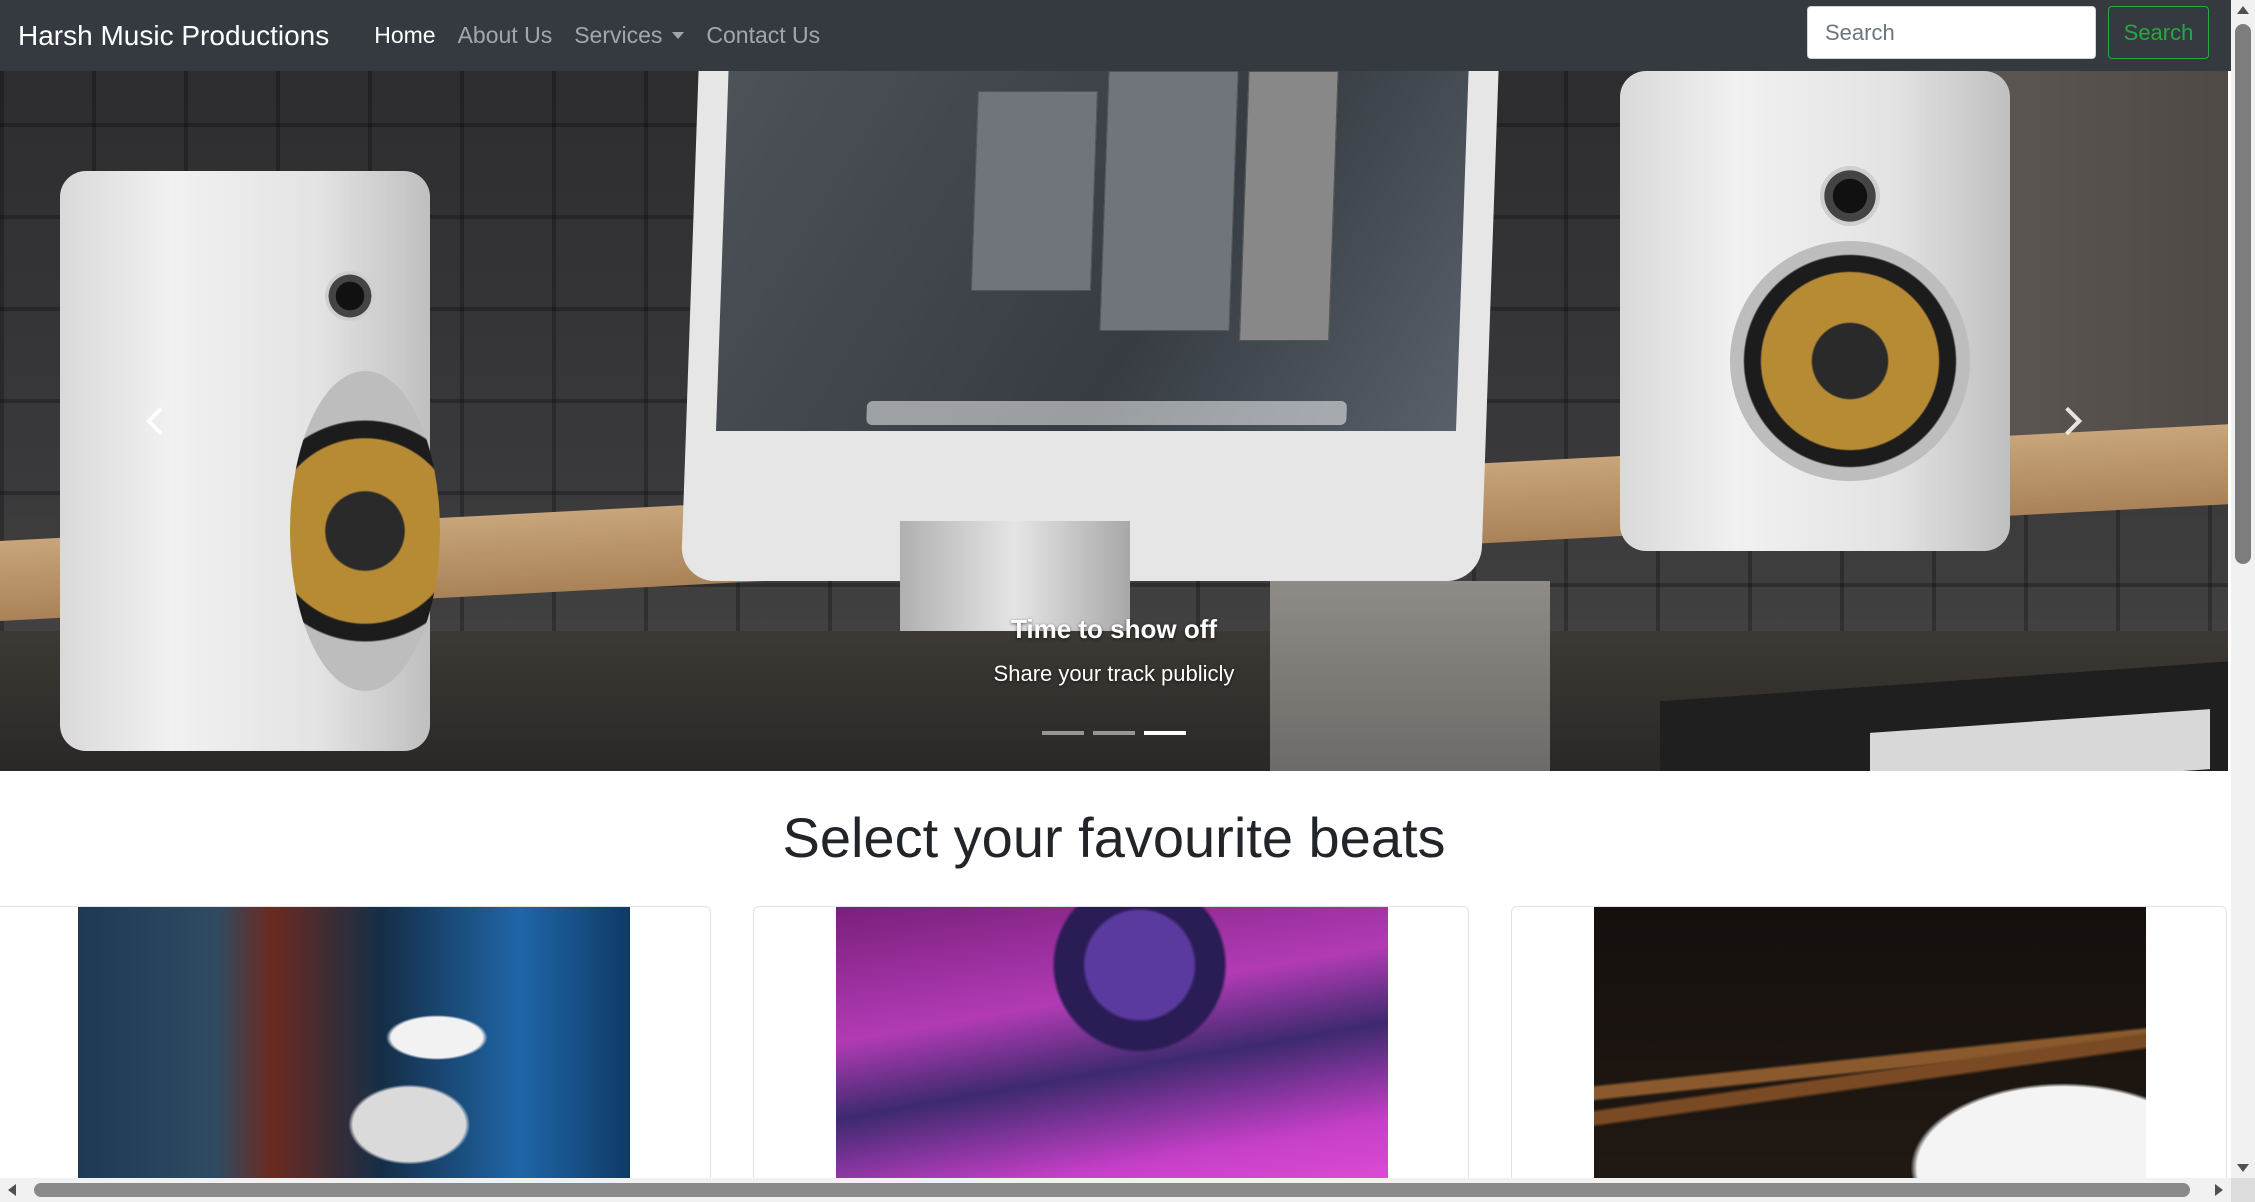 This screenshot has height=1202, width=2255. Describe the element at coordinates (2243, 1190) in the screenshot. I see `scrollbar-corner` at that location.